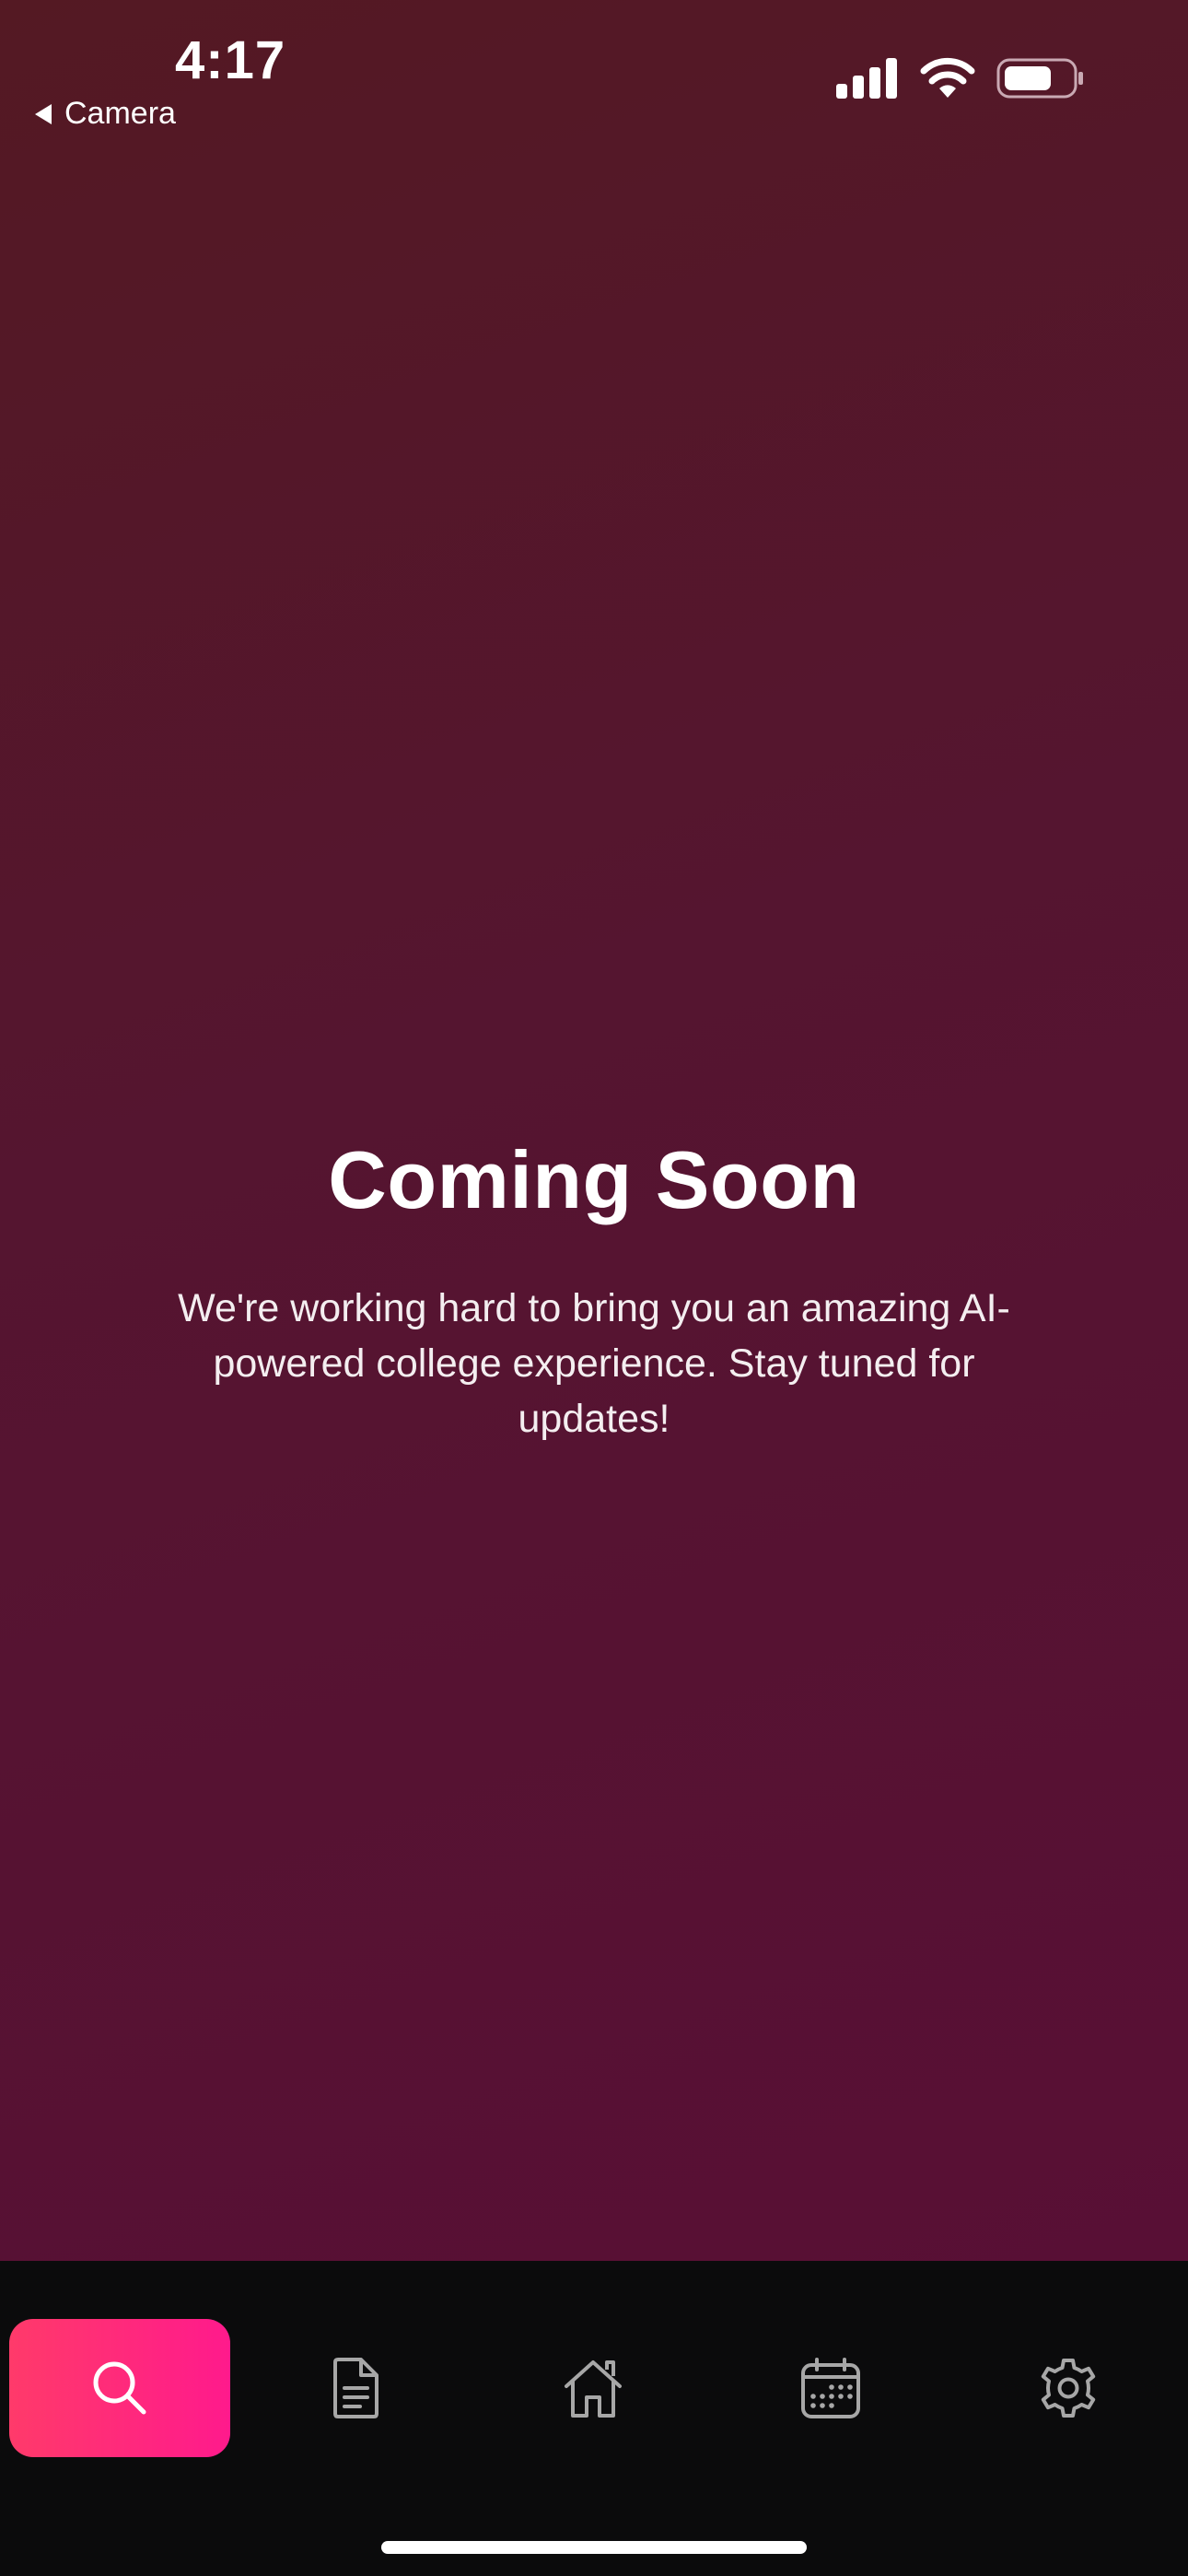  I want to click on page-title: Coming Soon, so click(594, 1179).